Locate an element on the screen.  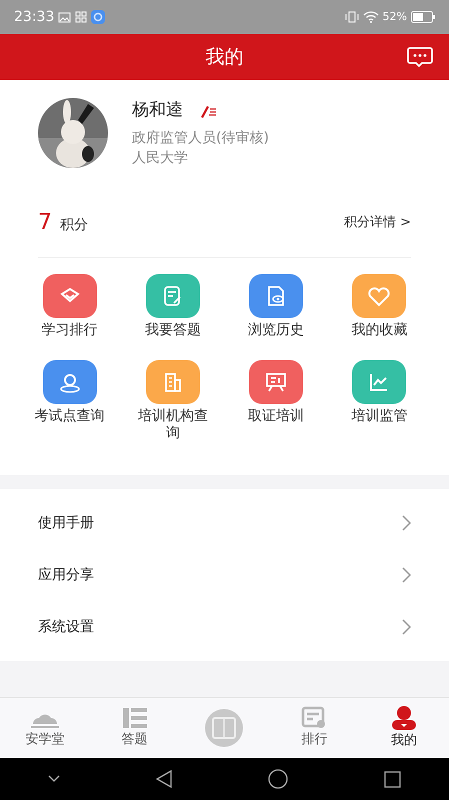
tab-item: 排行 is located at coordinates (314, 728).